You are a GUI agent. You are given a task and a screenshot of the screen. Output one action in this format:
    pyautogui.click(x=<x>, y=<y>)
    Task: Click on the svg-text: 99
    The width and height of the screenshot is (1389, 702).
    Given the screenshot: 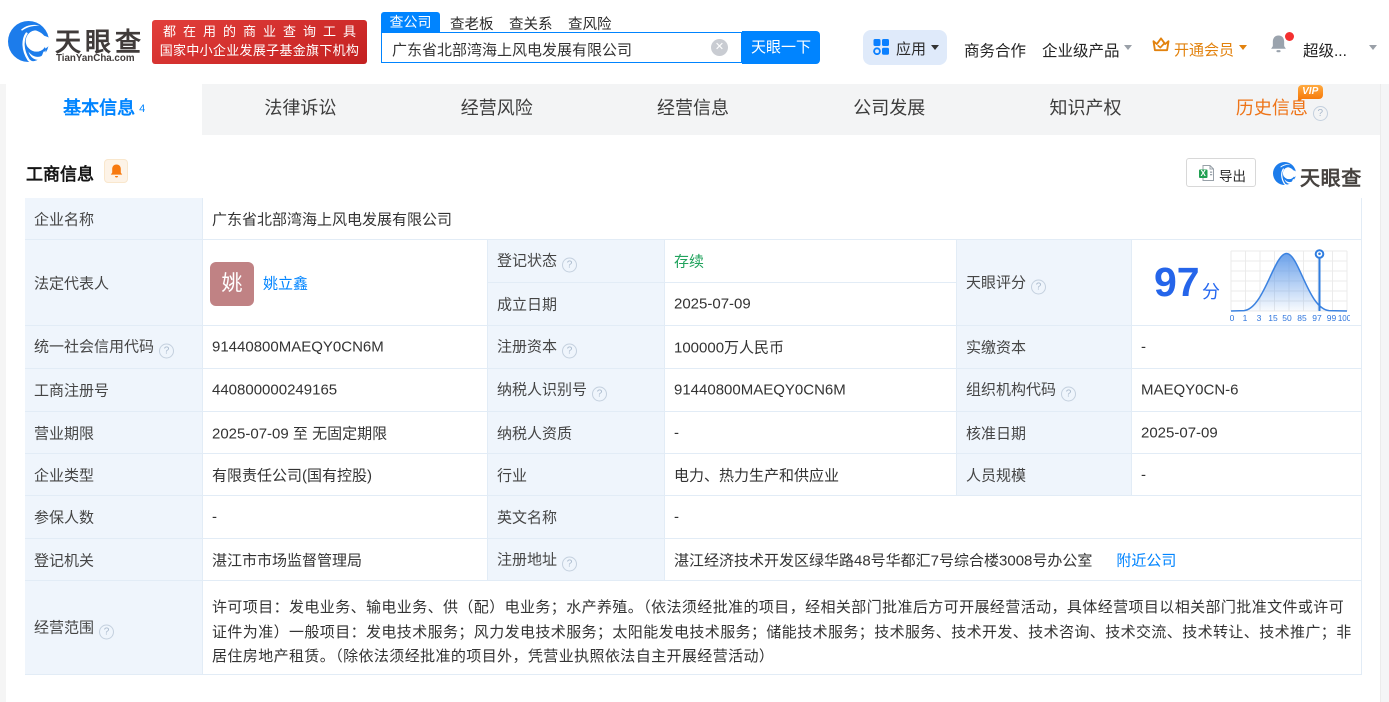 What is the action you would take?
    pyautogui.click(x=1332, y=318)
    